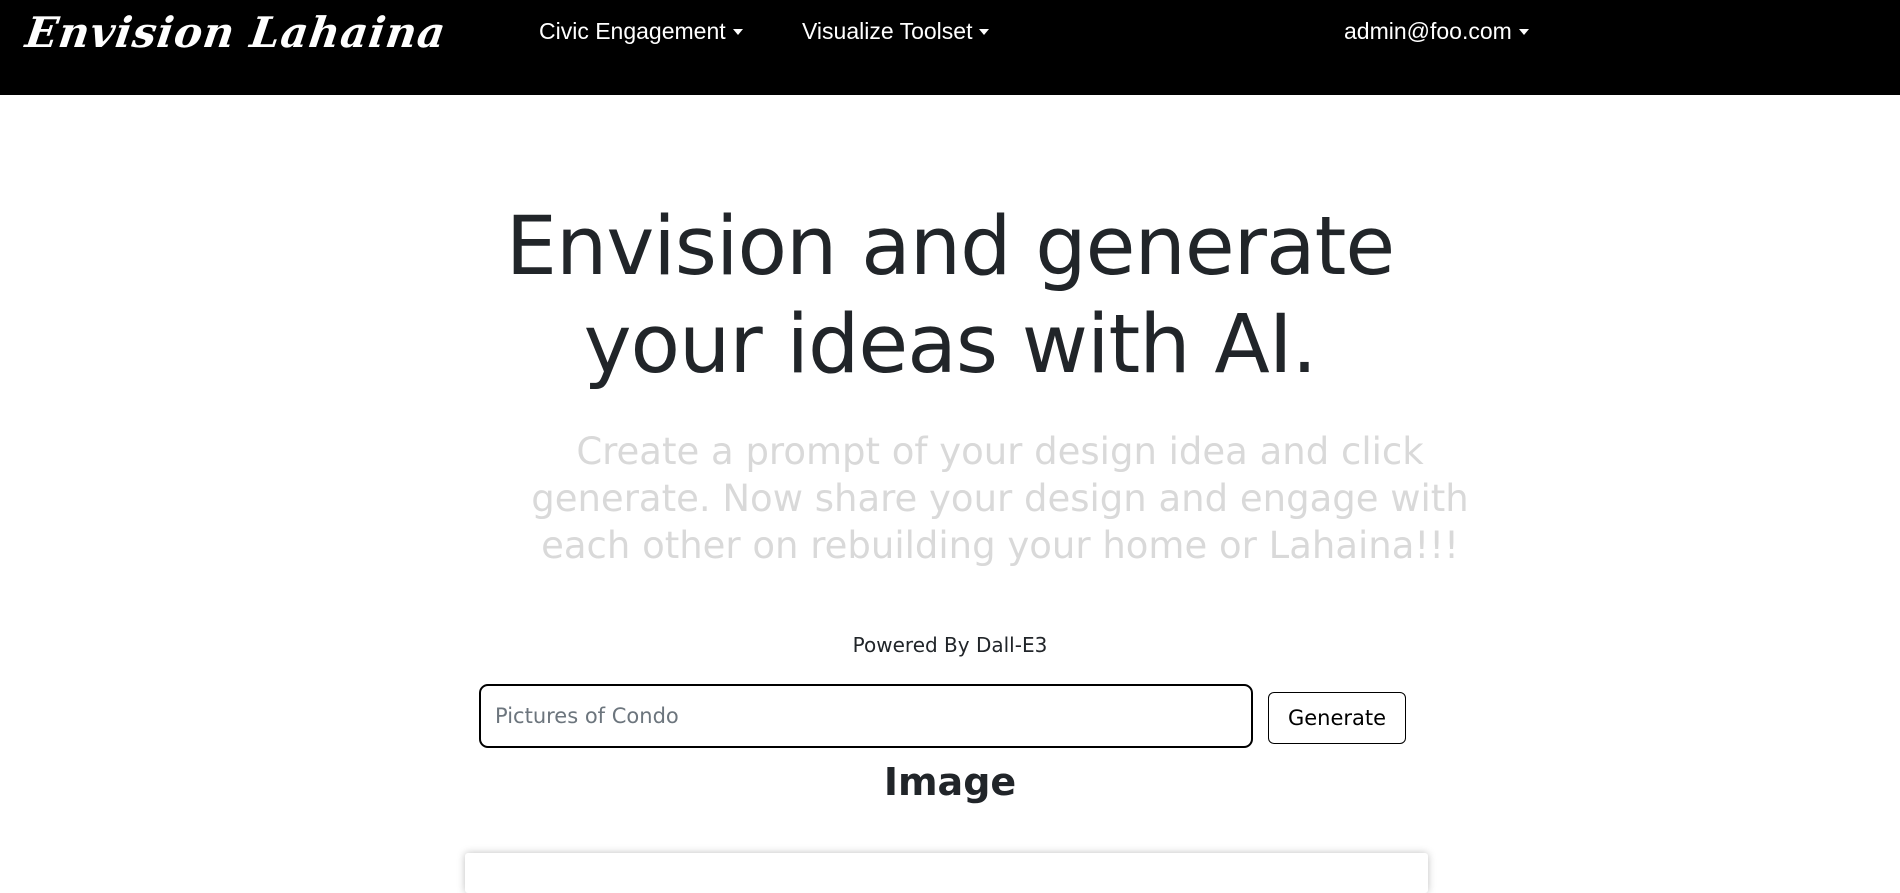 The image size is (1900, 893). Describe the element at coordinates (887, 31) in the screenshot. I see `nav-visualize-toolset-label: Visualize Toolset` at that location.